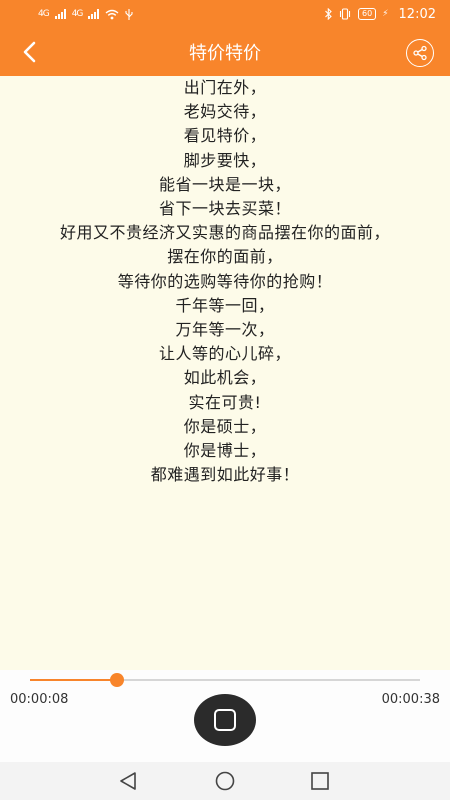 The height and width of the screenshot is (800, 450). What do you see at coordinates (225, 257) in the screenshot?
I see `lyric-line: 摆在你的面前，` at bounding box center [225, 257].